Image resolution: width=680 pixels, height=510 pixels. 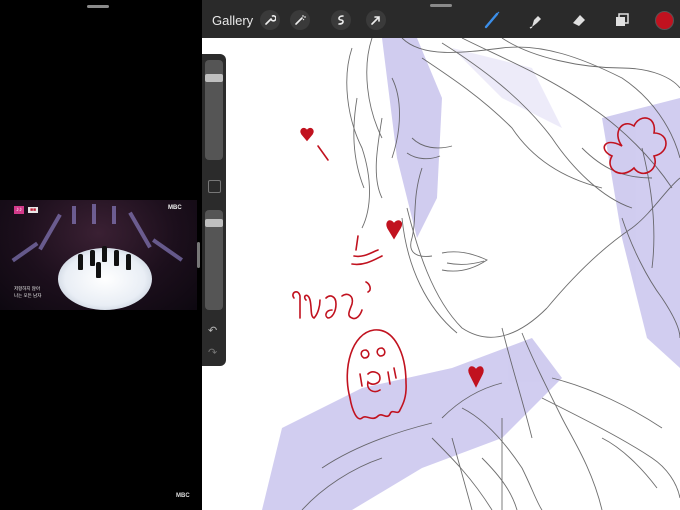 What do you see at coordinates (212, 330) in the screenshot?
I see `undo-icon: ↶` at bounding box center [212, 330].